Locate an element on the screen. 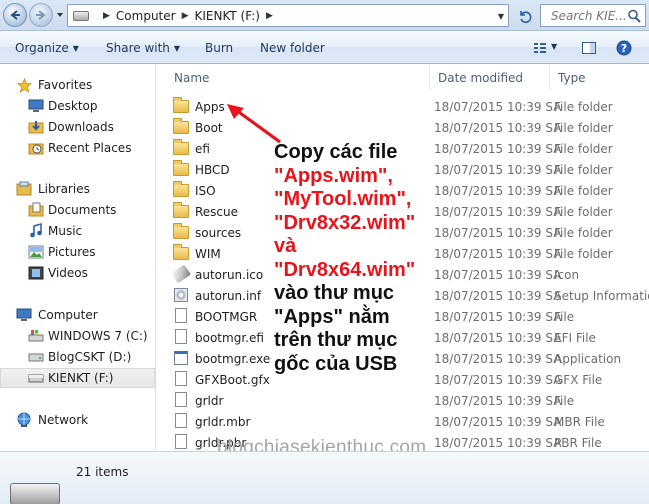 This screenshot has width=649, height=504. nav-recent-places: Recent Places is located at coordinates (77, 148).